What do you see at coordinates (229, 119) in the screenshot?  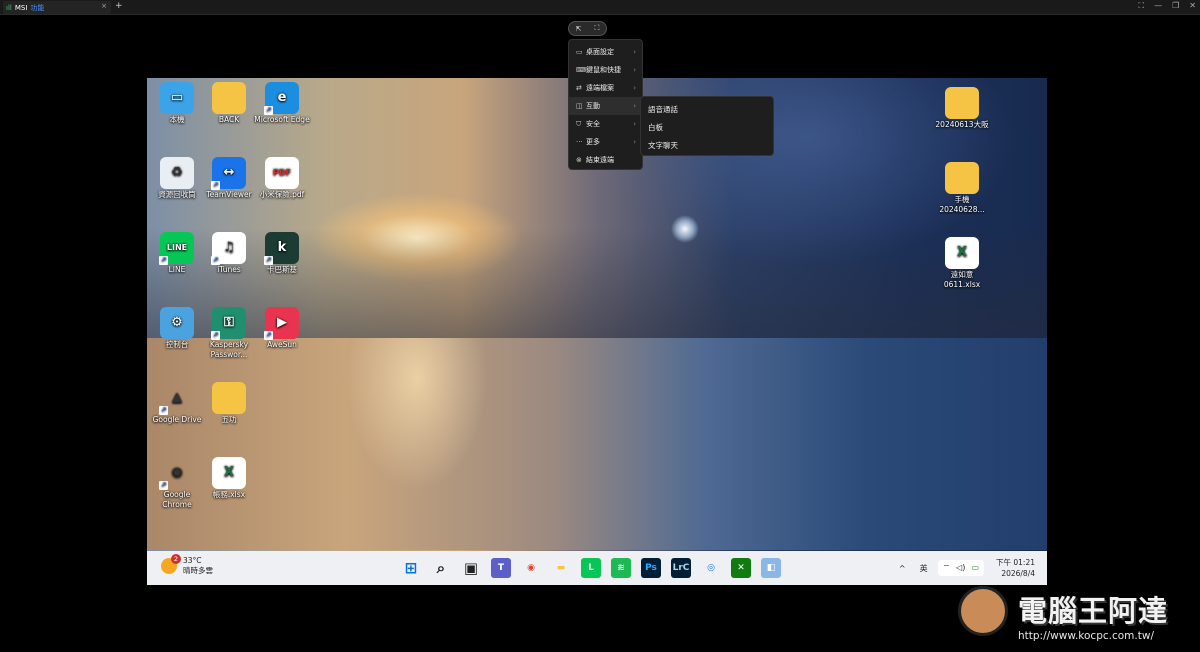 I see `desktop-icon-label: BACK` at bounding box center [229, 119].